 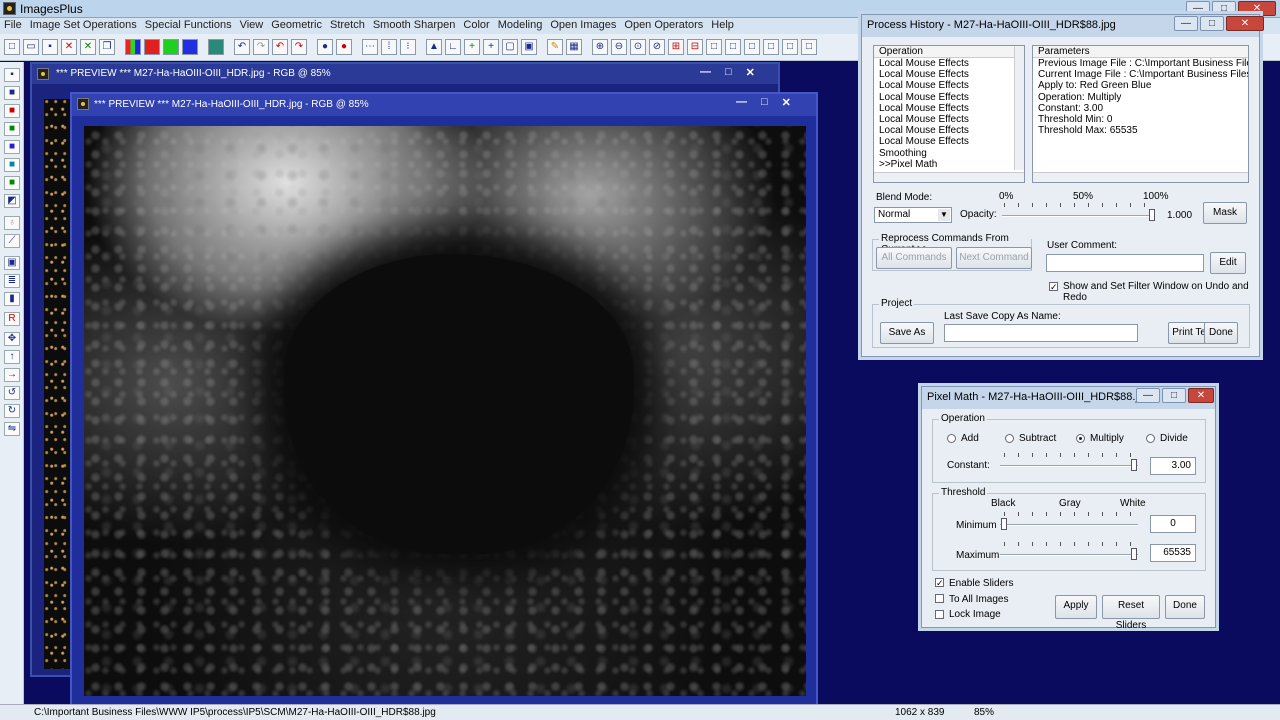 What do you see at coordinates (280, 47) in the screenshot?
I see `undo-red-icon: ↶` at bounding box center [280, 47].